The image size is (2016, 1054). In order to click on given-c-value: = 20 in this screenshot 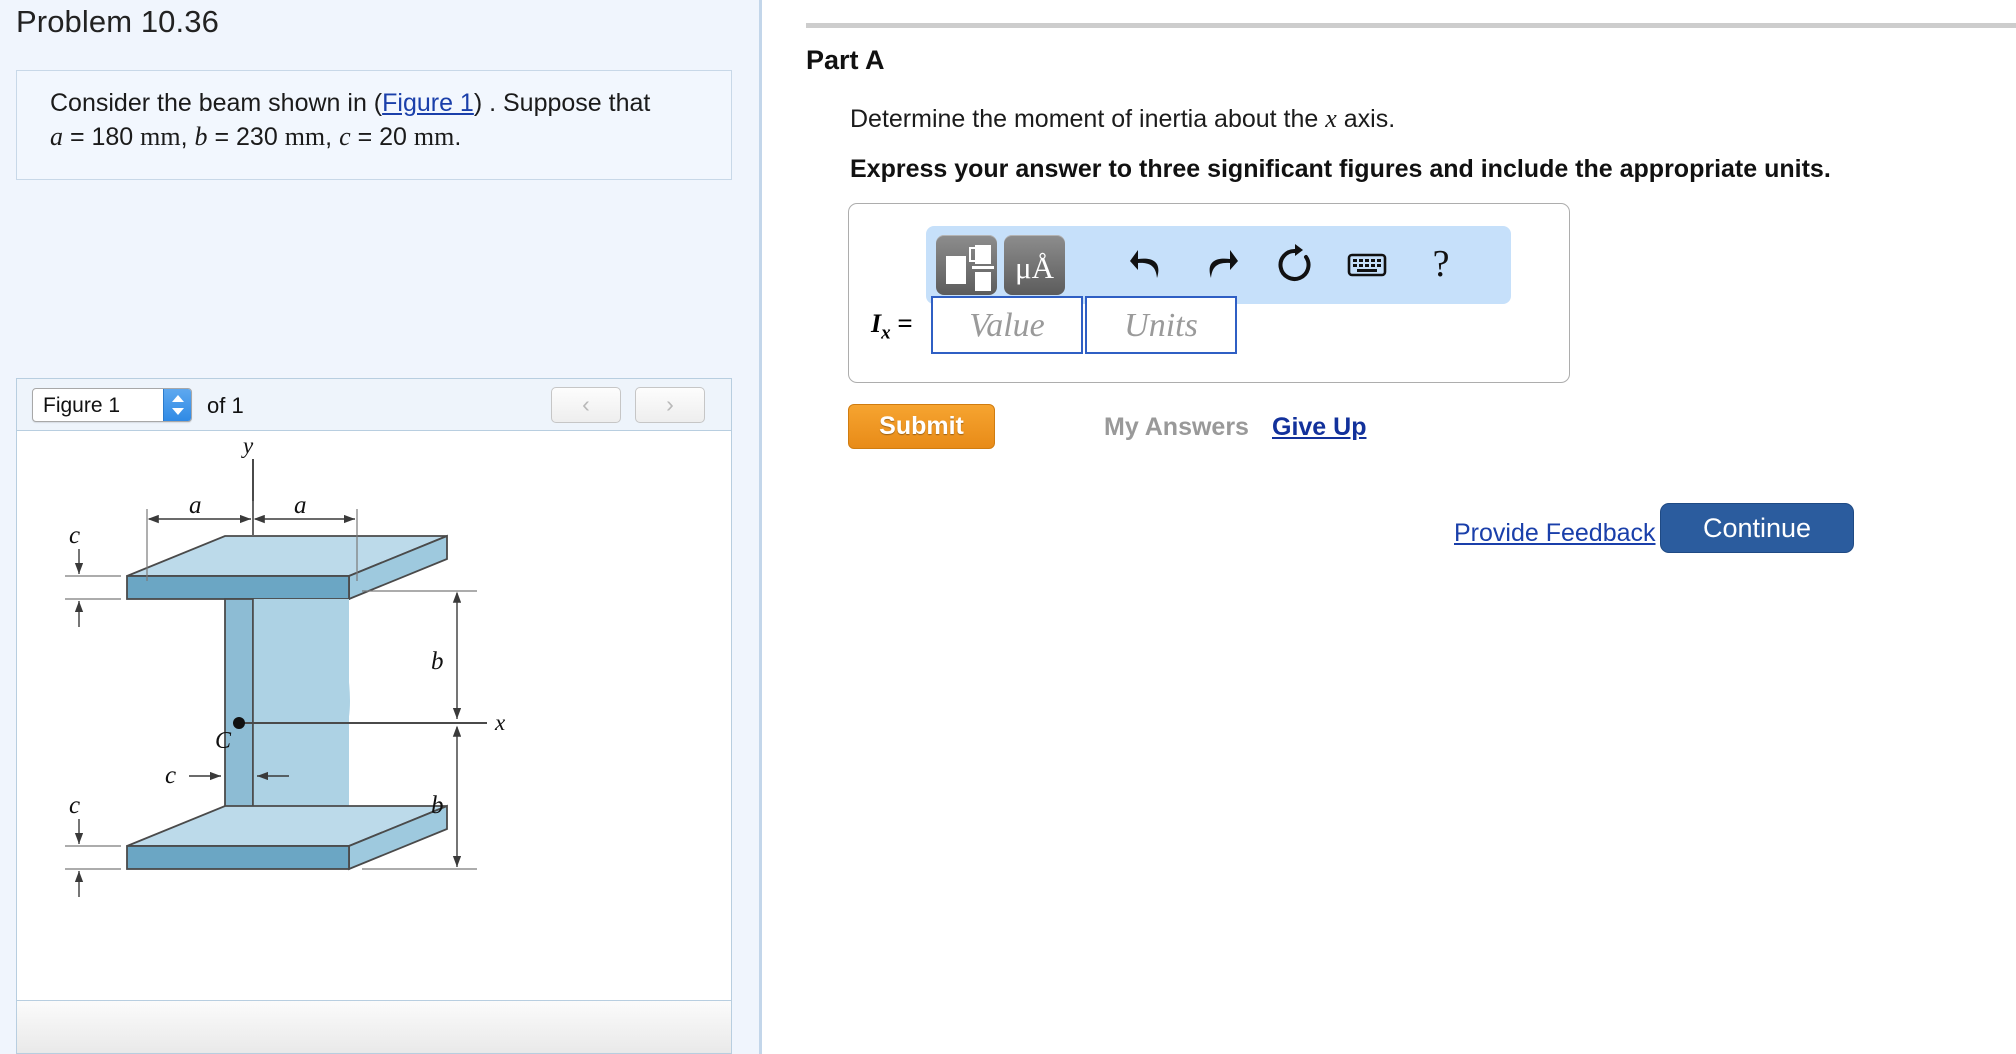, I will do `click(382, 137)`.